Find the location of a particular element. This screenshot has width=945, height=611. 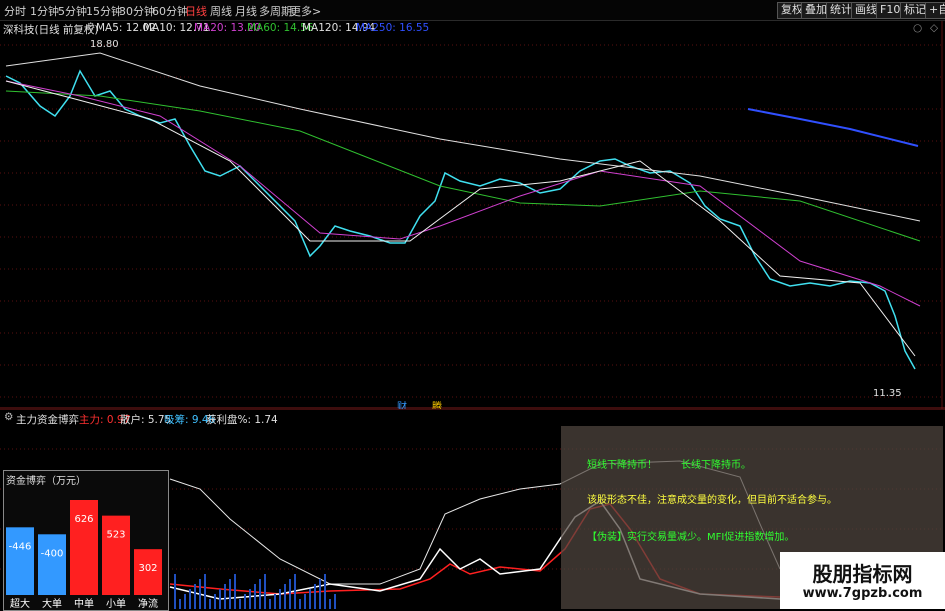

add-custom-button: +自 is located at coordinates (935, 10).